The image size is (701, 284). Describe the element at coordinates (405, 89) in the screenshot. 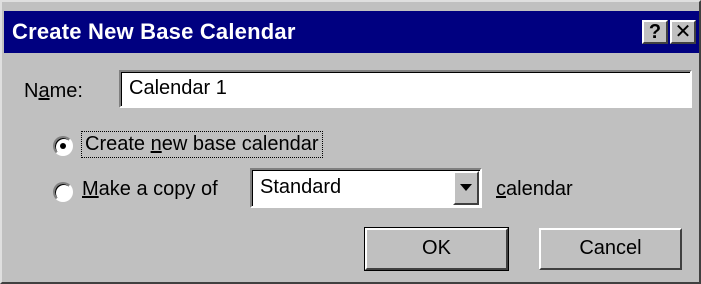

I see `name-input: Calendar 1` at that location.